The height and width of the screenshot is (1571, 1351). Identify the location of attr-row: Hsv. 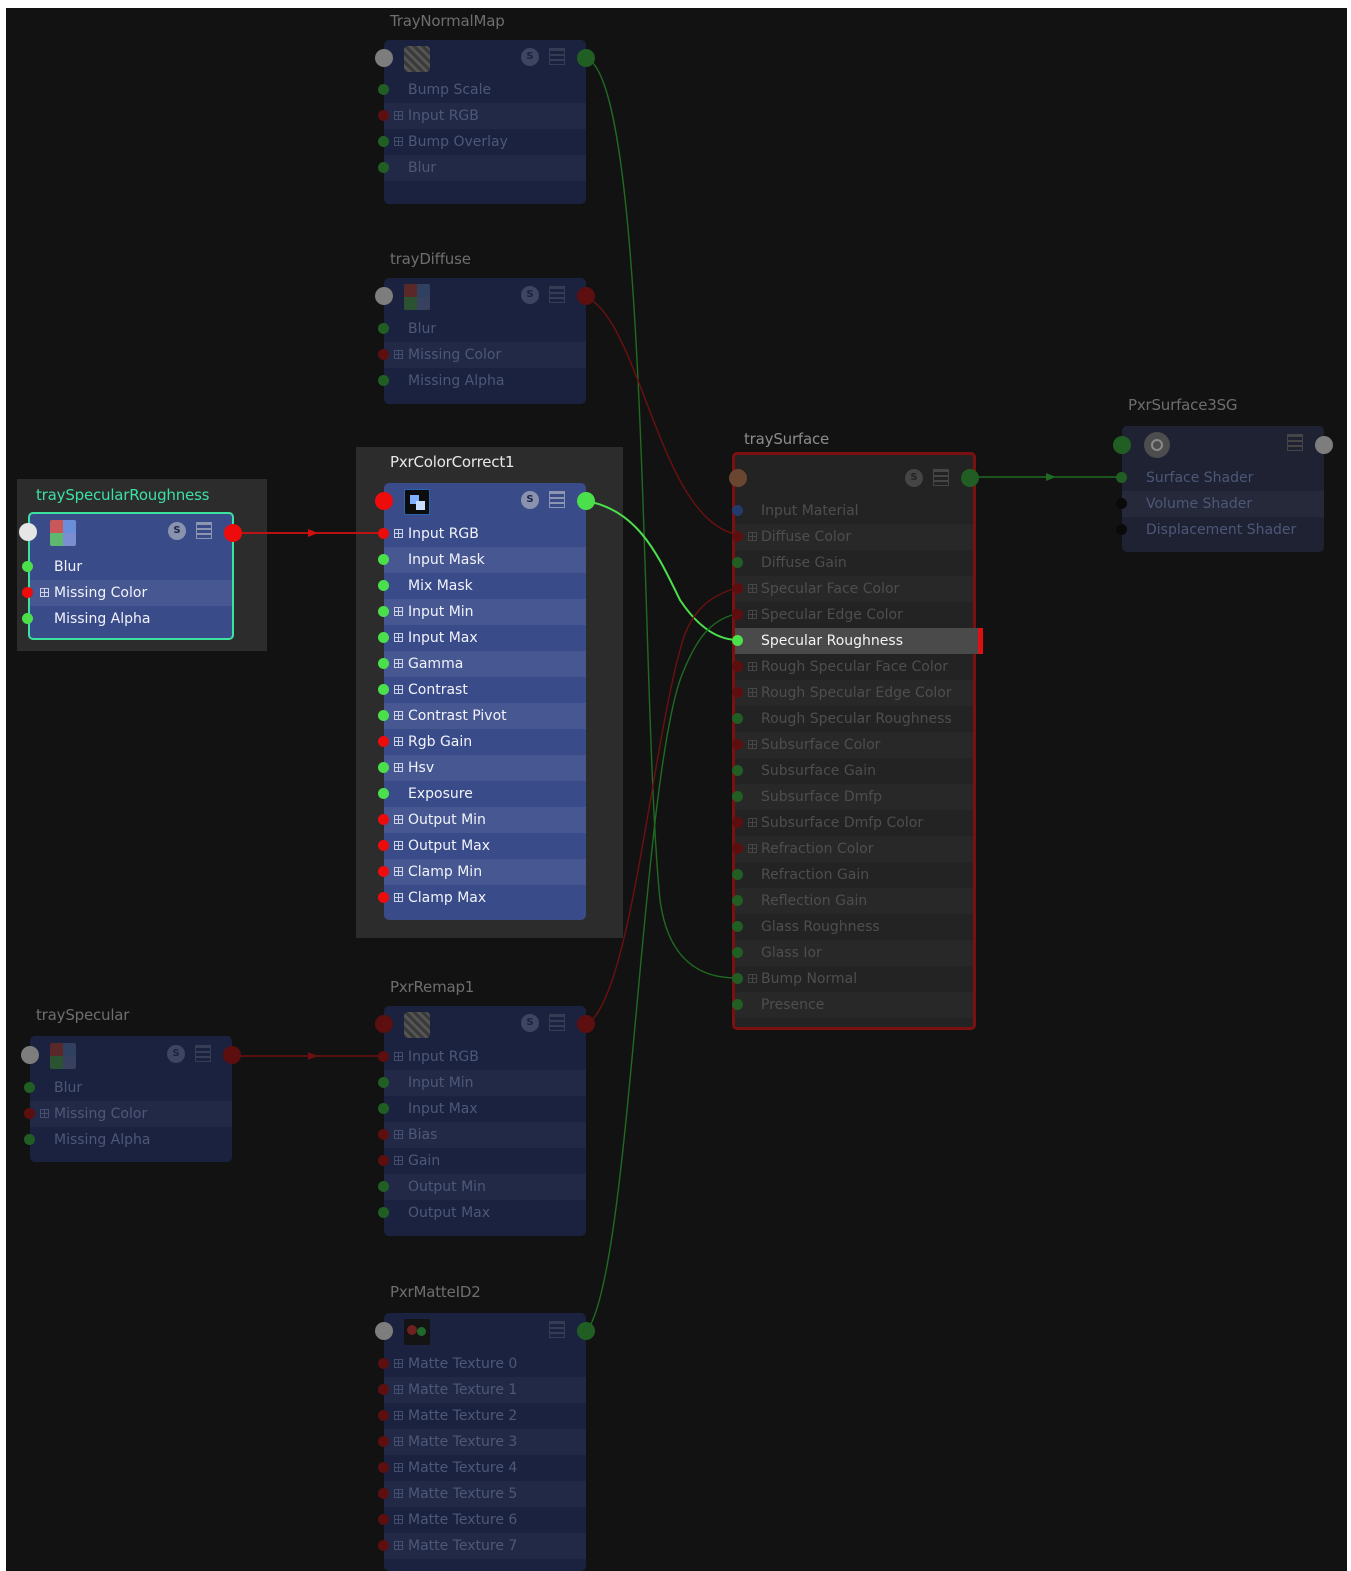
(482, 768).